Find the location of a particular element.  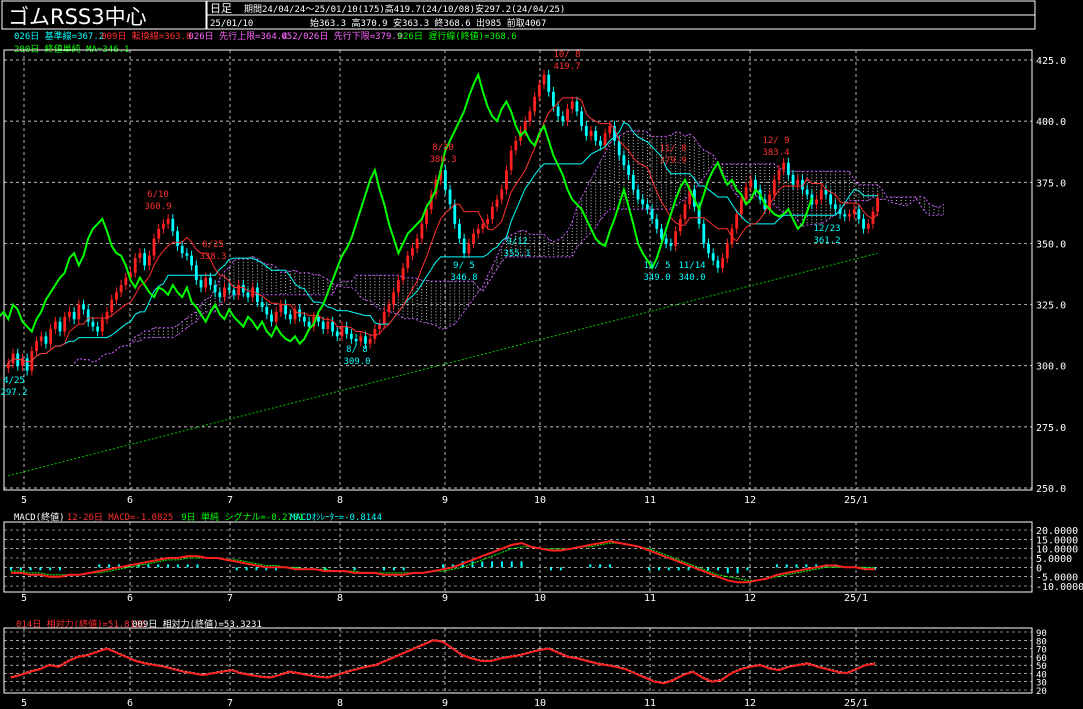

macd-grid is located at coordinates (518, 557).